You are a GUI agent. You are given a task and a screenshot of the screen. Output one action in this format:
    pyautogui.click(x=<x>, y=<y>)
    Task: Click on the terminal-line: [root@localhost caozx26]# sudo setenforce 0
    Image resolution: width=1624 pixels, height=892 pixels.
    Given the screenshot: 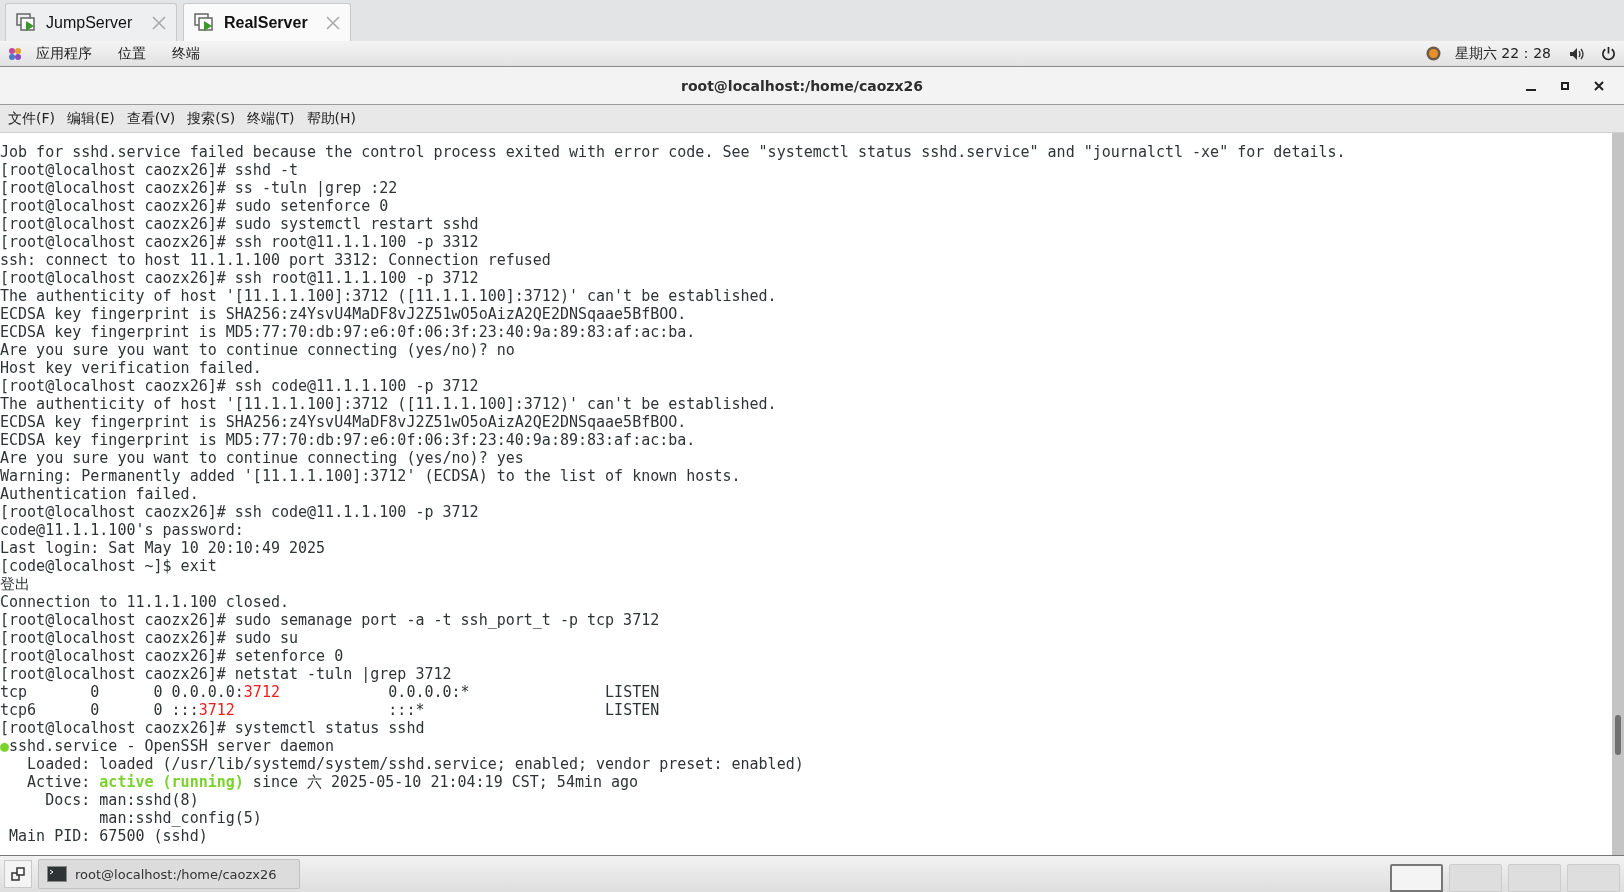 What is the action you would take?
    pyautogui.click(x=194, y=206)
    